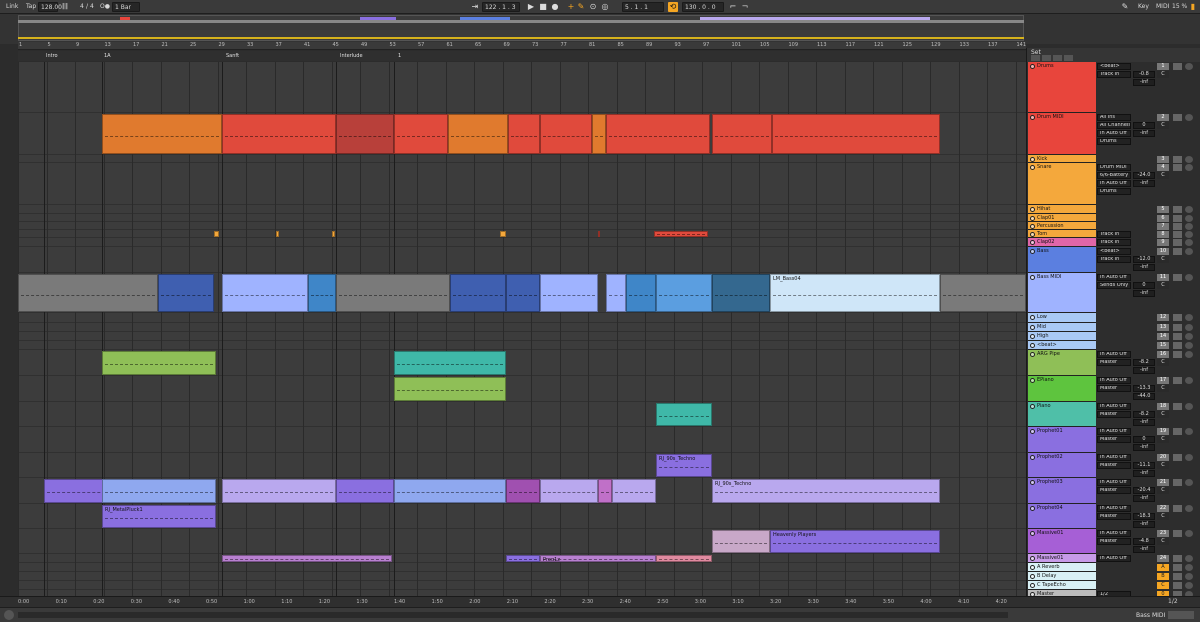 Image resolution: width=1200 pixels, height=622 pixels. What do you see at coordinates (1144, 259) in the screenshot?
I see `volume-field: -12.0` at bounding box center [1144, 259].